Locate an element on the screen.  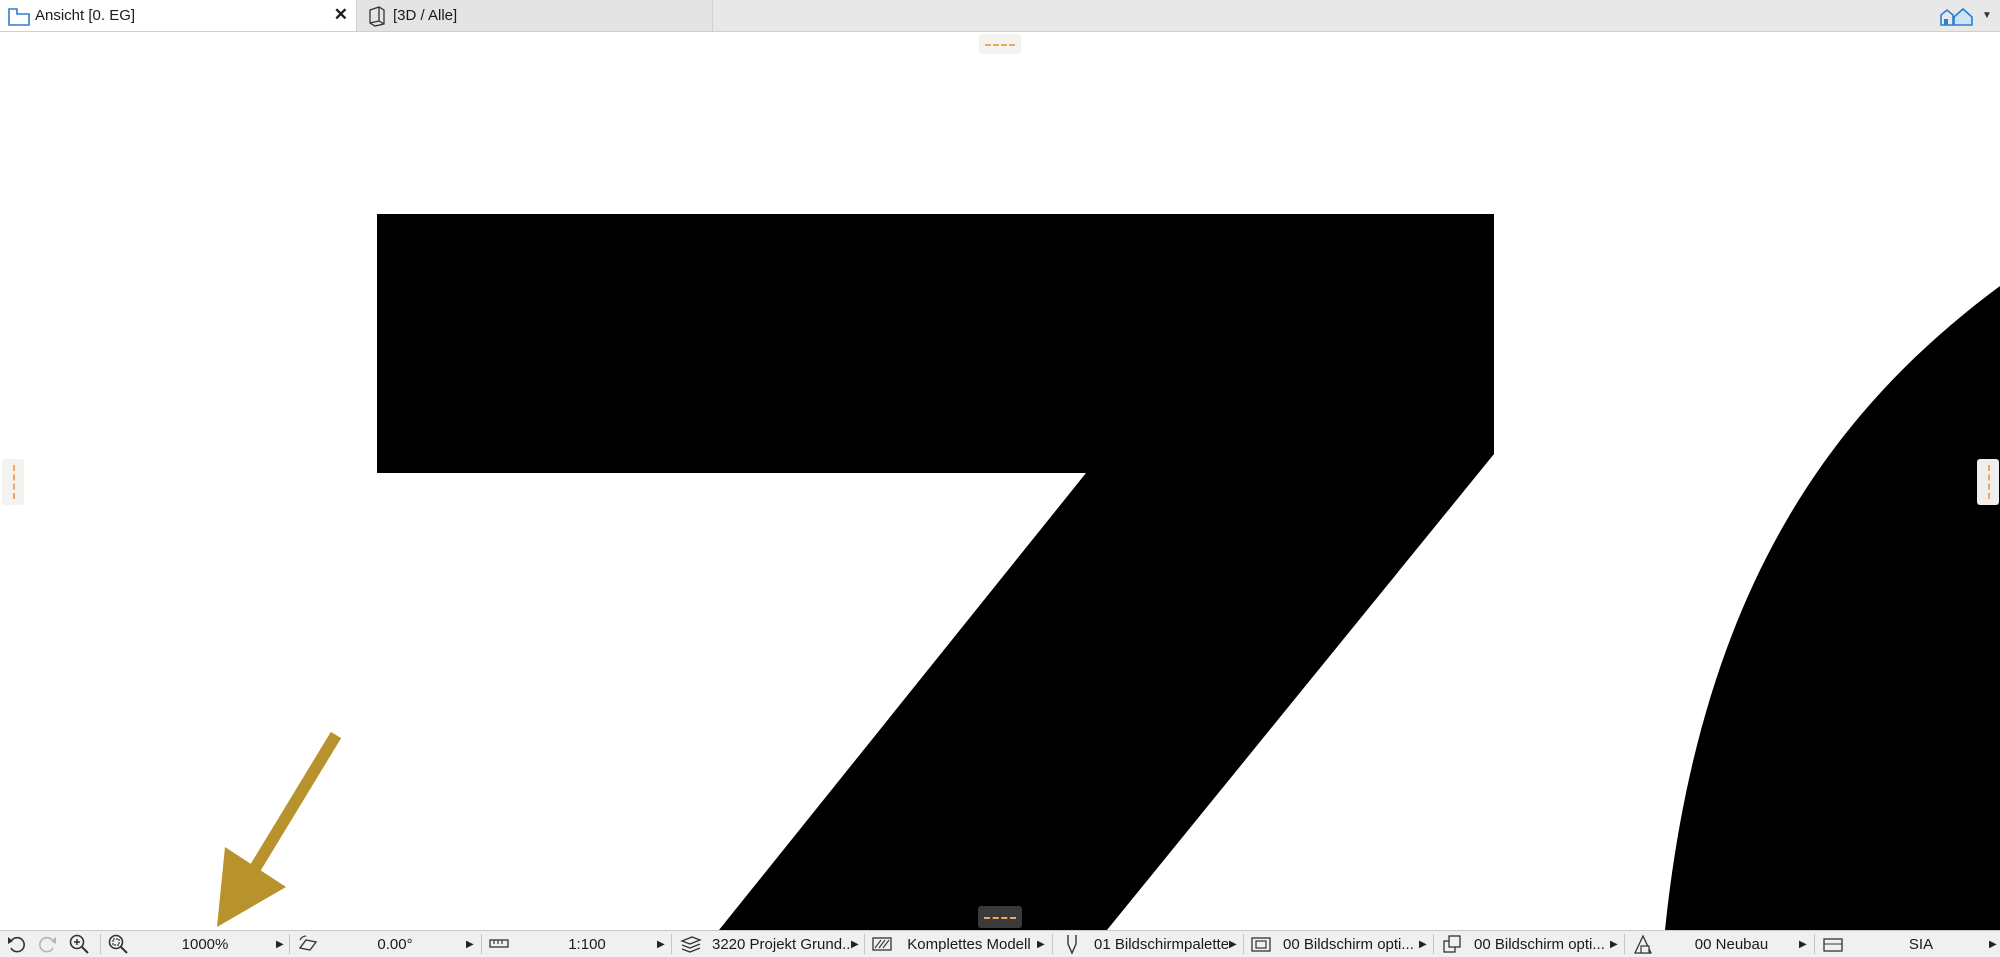
graphic-override-button is located at coordinates (1452, 944).